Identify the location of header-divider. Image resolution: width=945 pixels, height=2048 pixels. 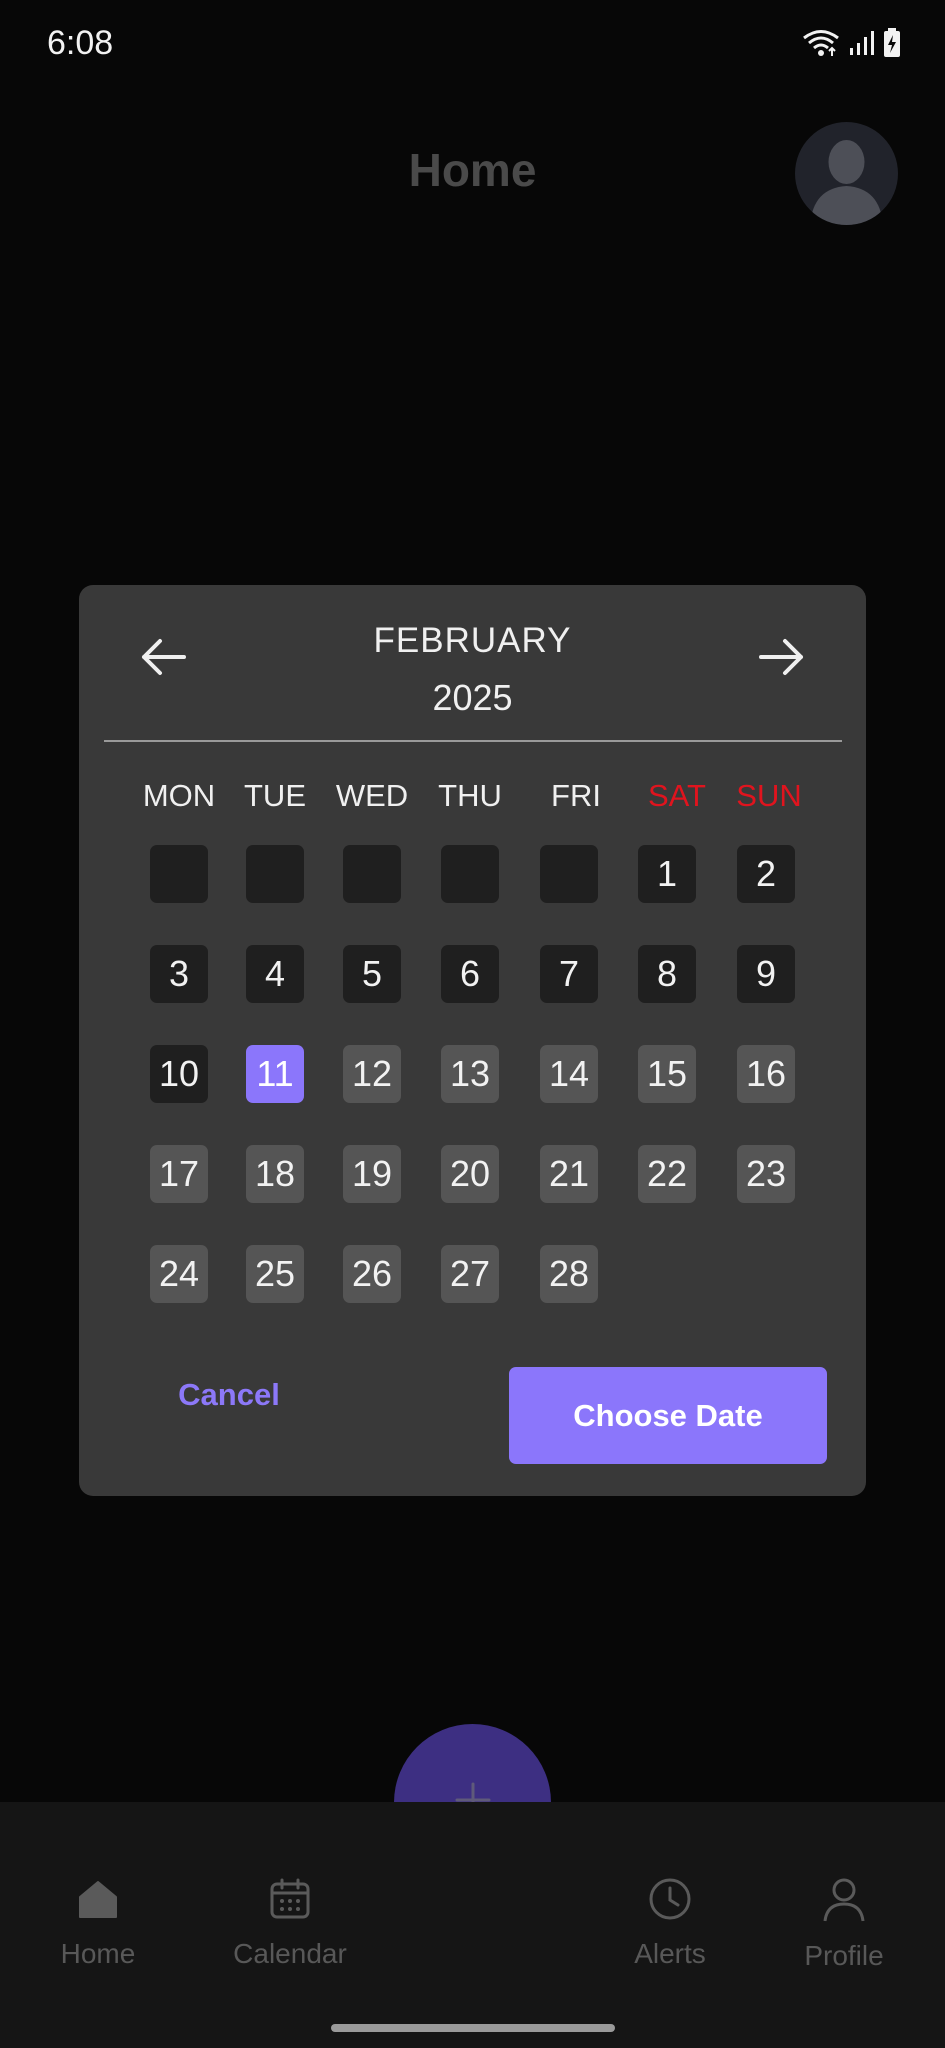
(473, 741).